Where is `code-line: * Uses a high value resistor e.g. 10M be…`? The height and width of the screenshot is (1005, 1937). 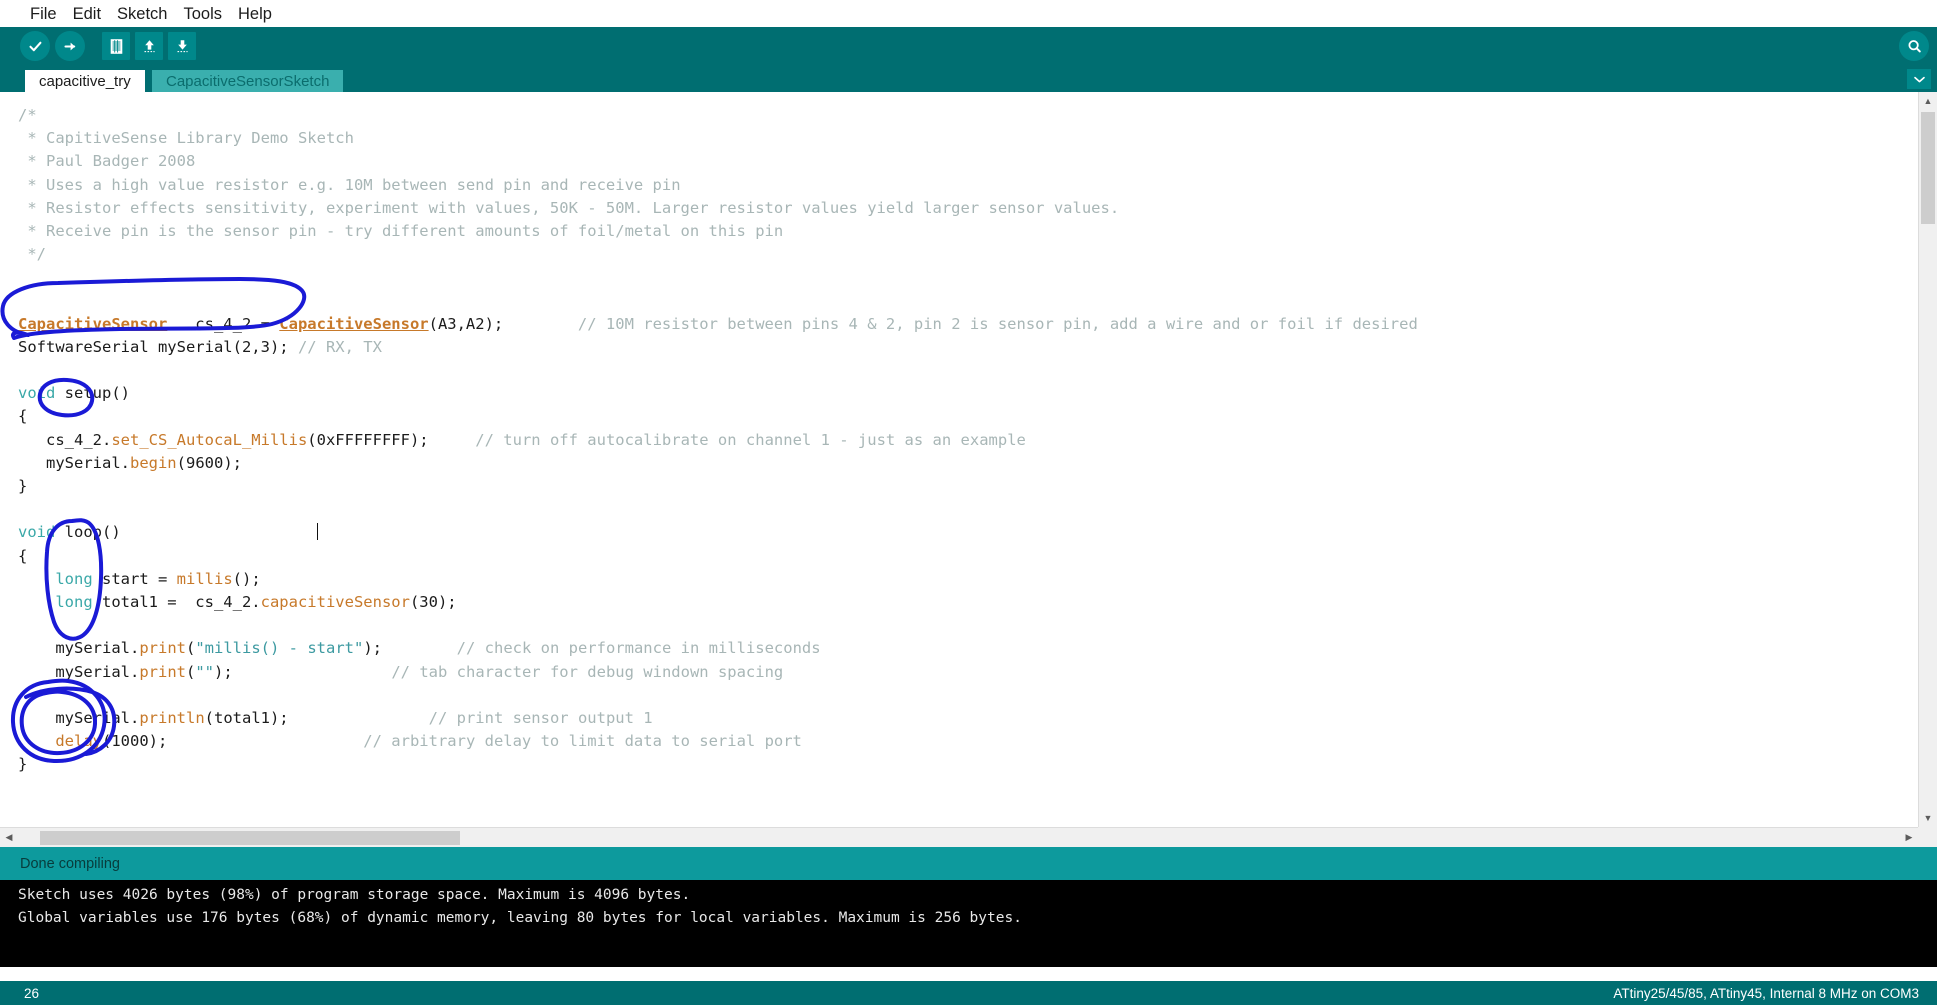 code-line: * Uses a high value resistor e.g. 10M be… is located at coordinates (961, 185).